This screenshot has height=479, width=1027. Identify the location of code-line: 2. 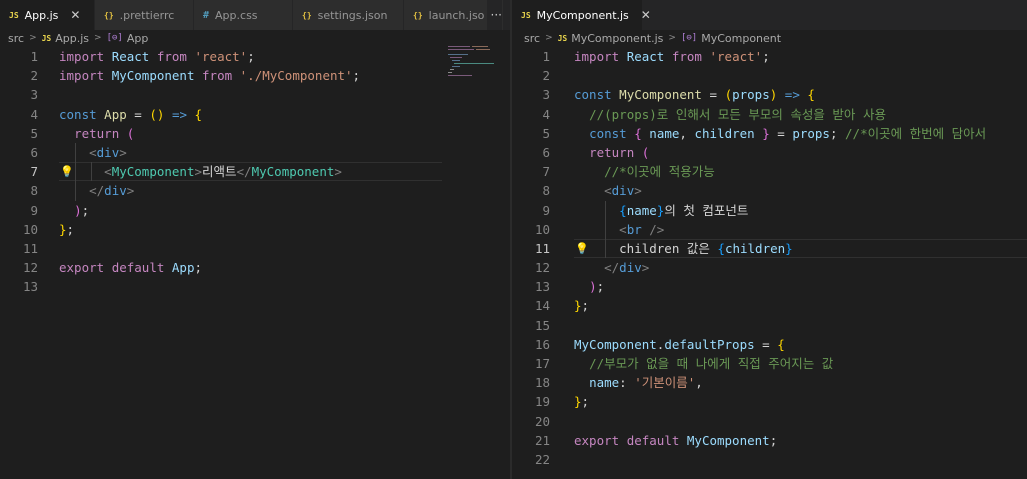
(769, 75).